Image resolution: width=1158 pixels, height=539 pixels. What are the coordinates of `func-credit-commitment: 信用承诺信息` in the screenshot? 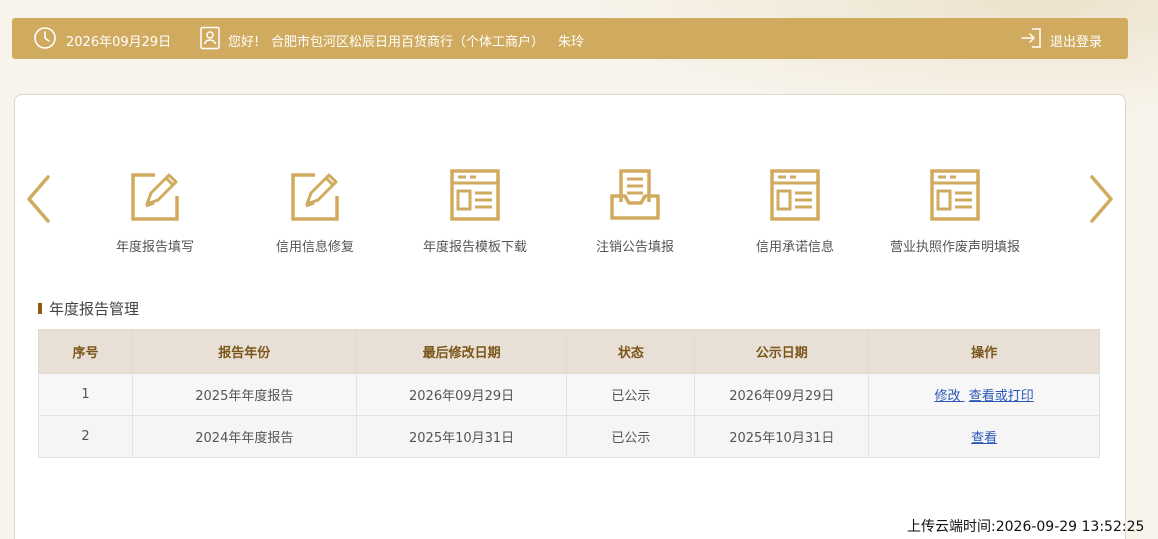 It's located at (795, 210).